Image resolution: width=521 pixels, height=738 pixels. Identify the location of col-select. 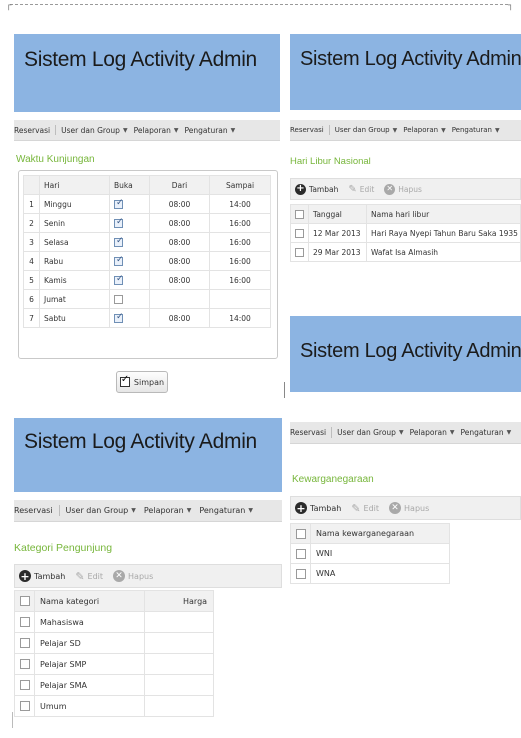
(299, 214).